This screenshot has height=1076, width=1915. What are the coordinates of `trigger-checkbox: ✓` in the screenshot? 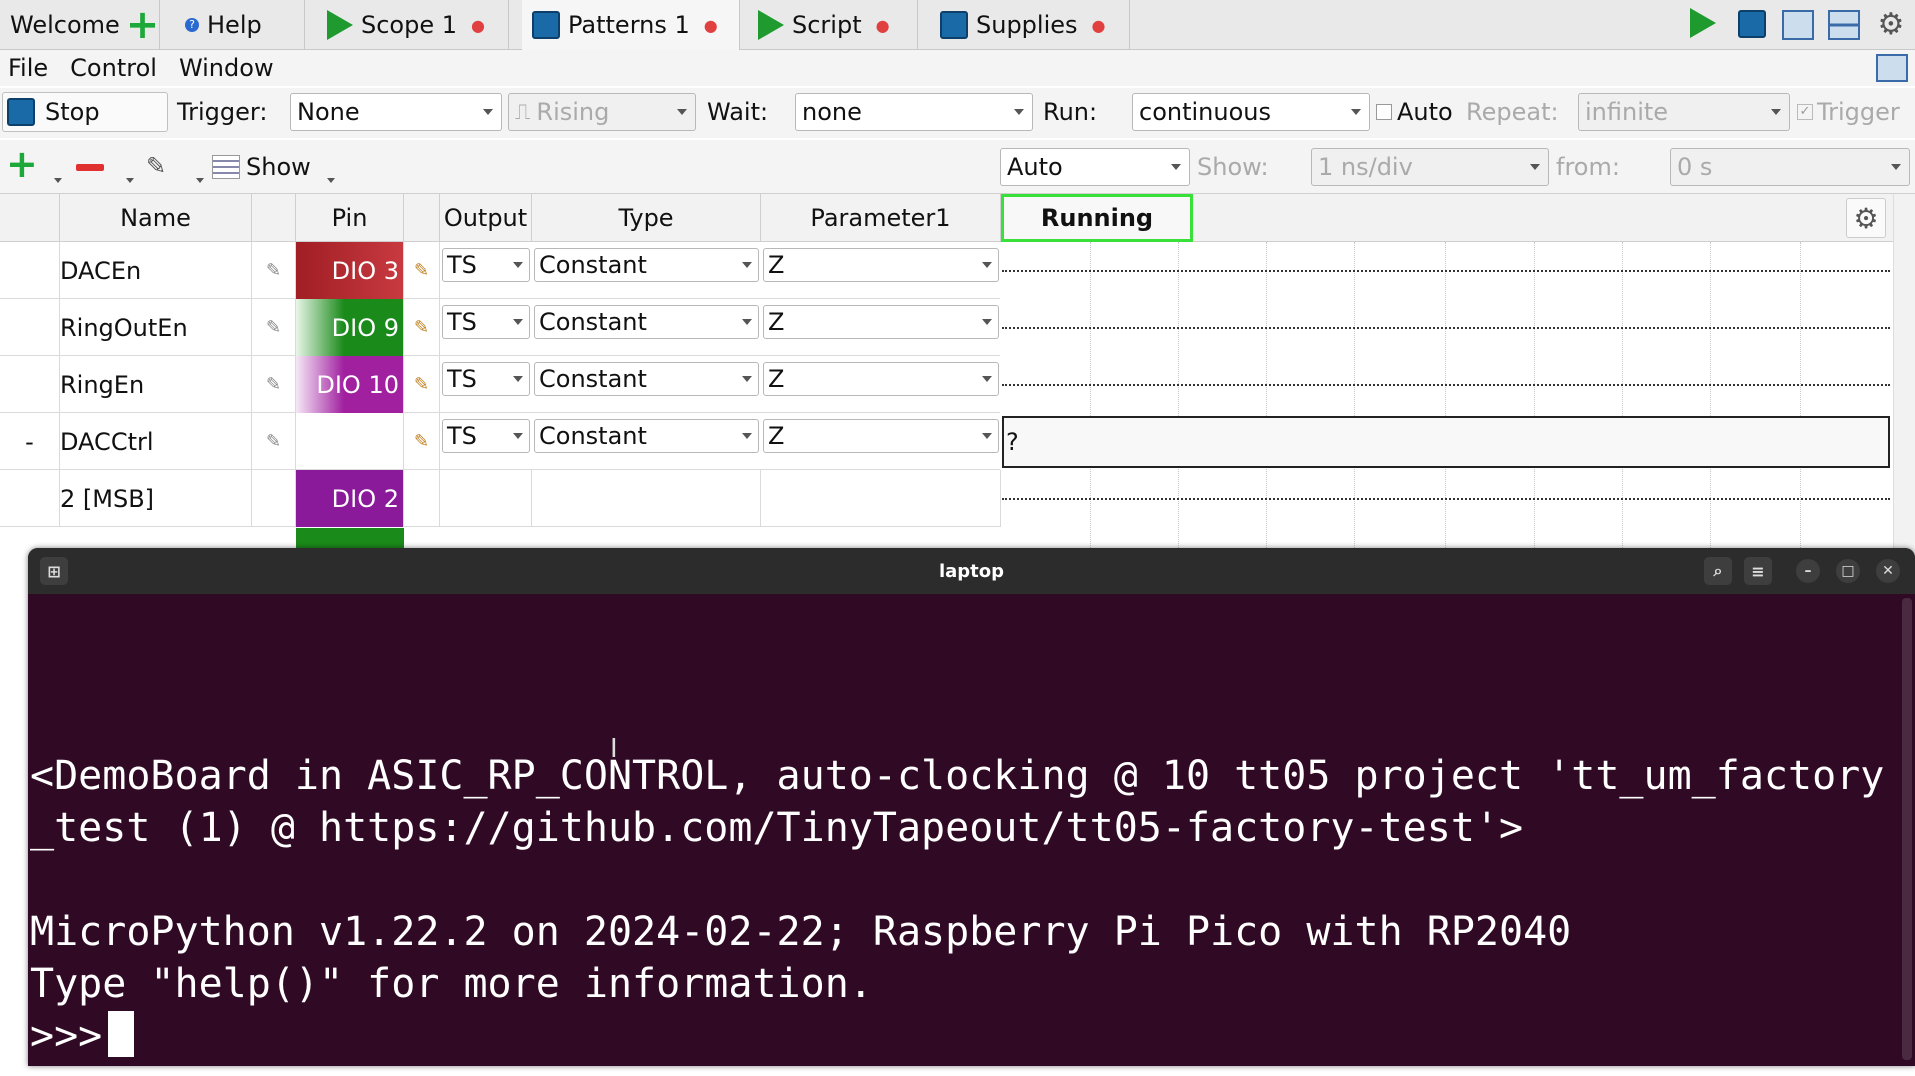 It's located at (1805, 112).